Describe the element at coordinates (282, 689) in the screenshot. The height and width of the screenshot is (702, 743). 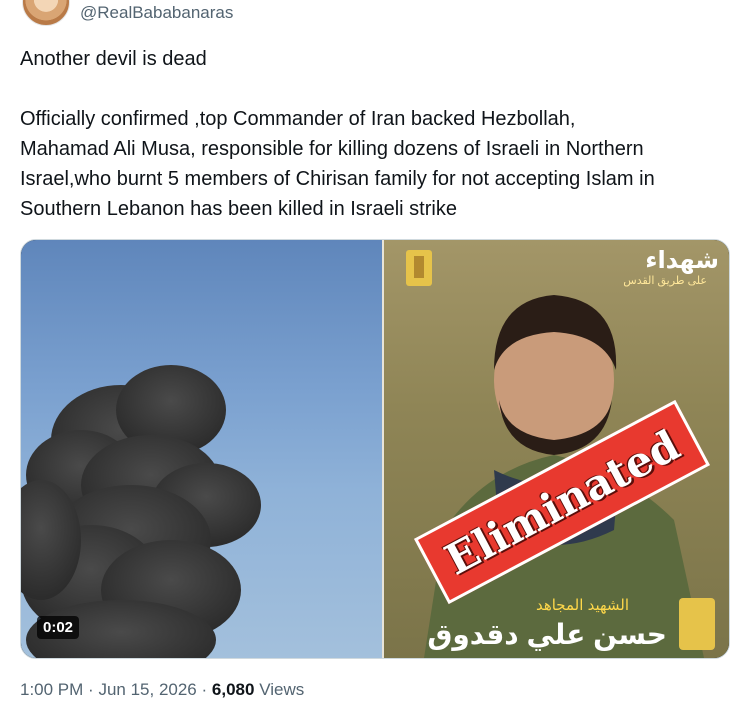
I see `views-label: Views` at that location.